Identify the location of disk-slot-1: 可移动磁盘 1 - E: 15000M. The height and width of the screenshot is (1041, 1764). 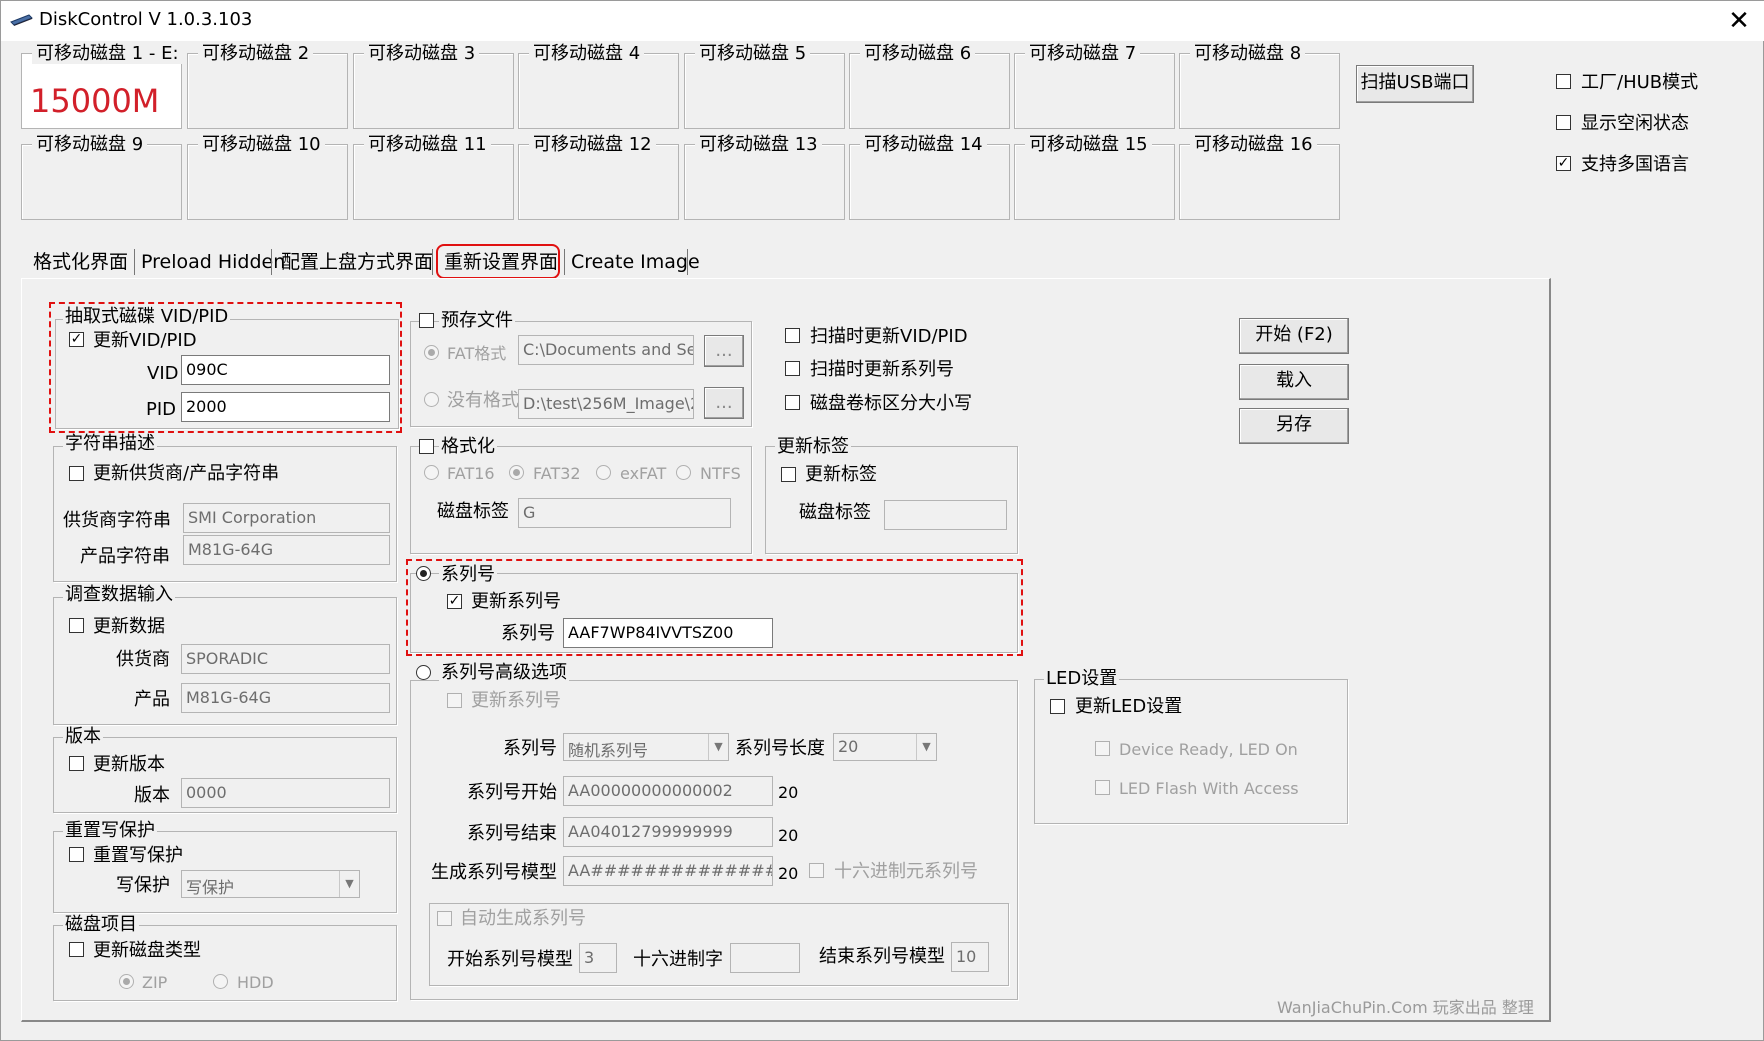
(102, 86).